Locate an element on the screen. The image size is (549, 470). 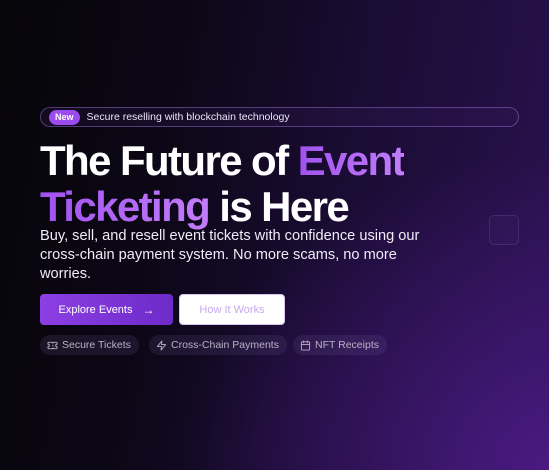
feature-chip-nft-receipts: NFT Receipts is located at coordinates (340, 345).